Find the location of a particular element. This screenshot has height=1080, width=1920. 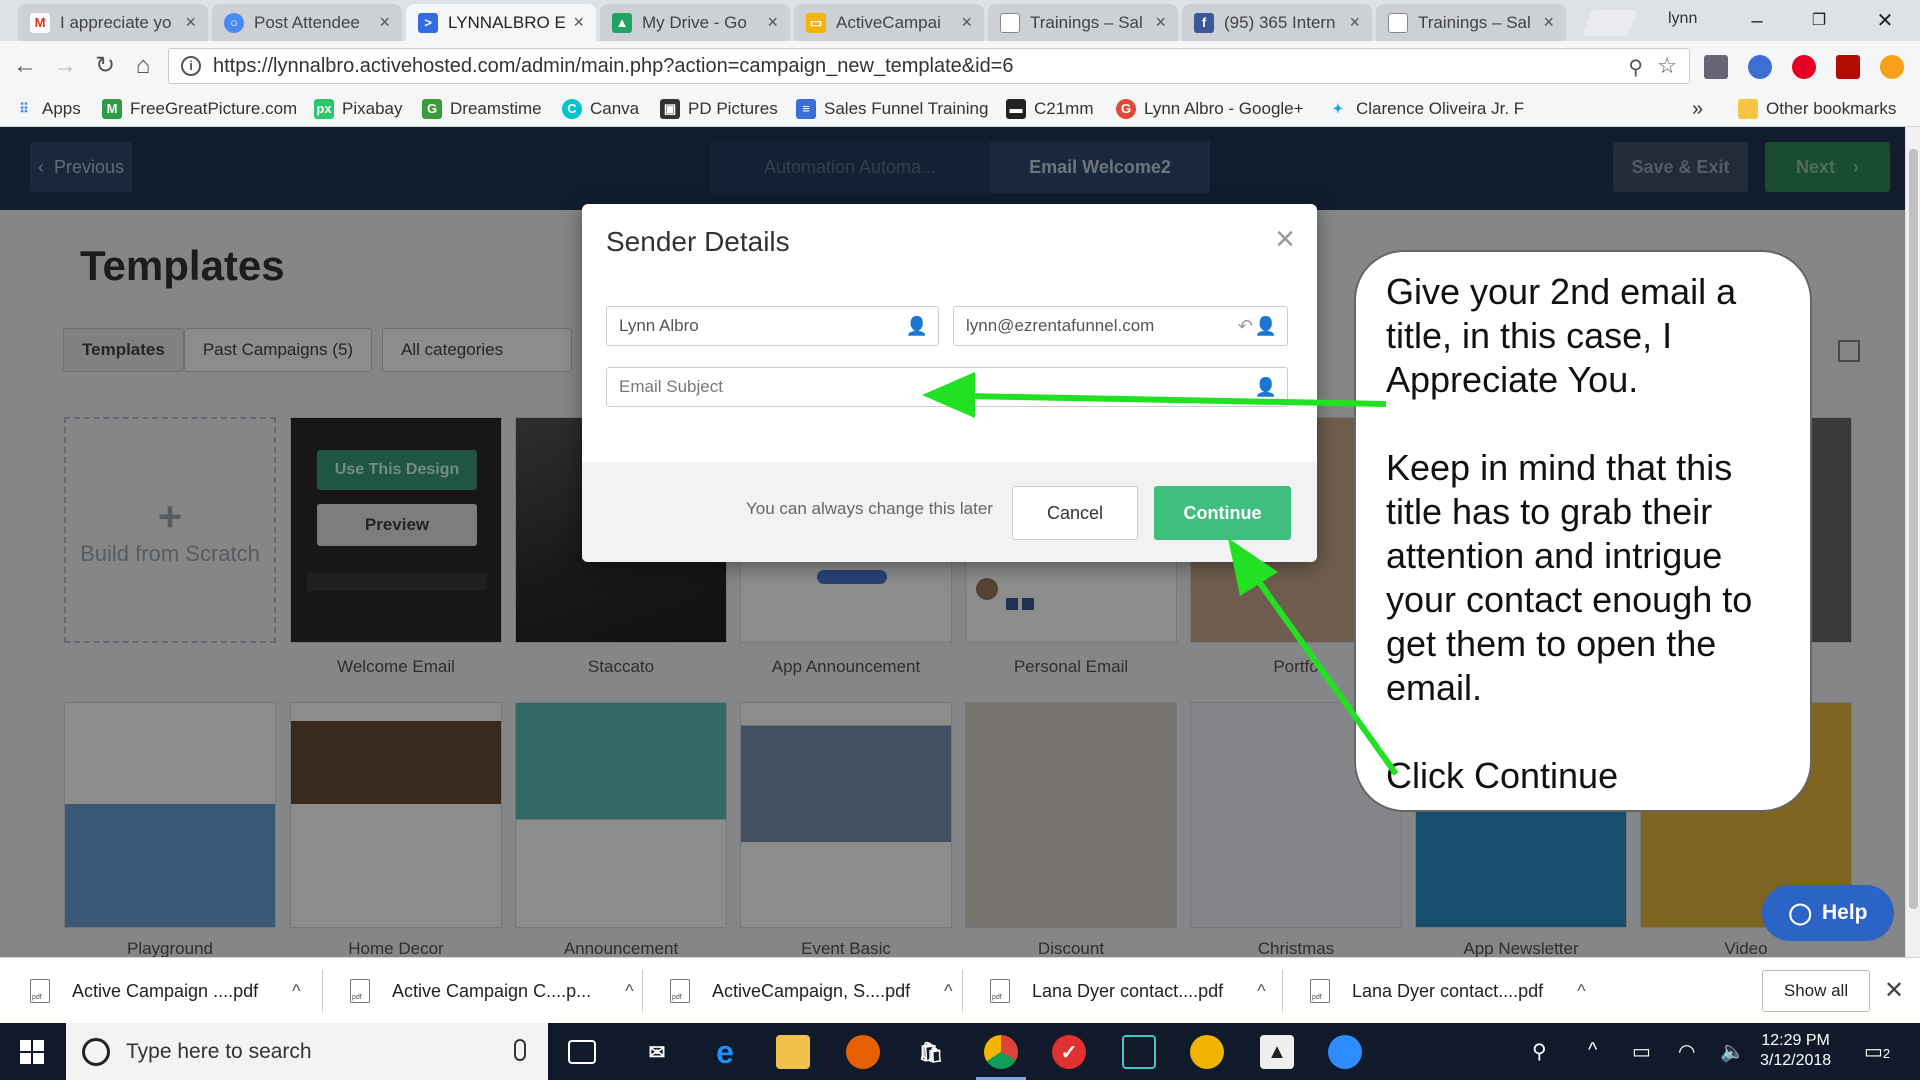

profile-name: lynn is located at coordinates (1682, 19).